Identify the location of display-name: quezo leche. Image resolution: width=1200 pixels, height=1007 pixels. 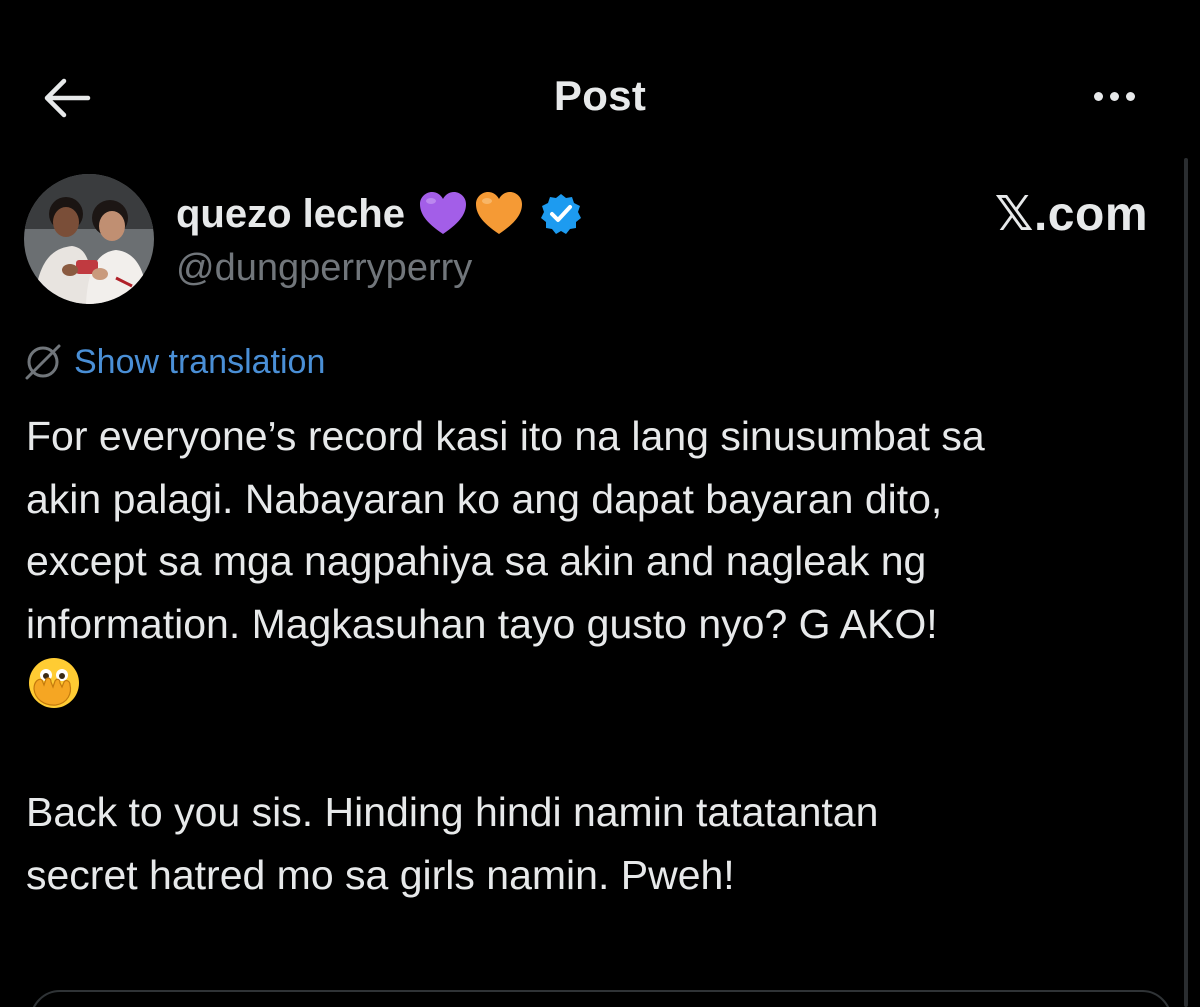
(290, 214).